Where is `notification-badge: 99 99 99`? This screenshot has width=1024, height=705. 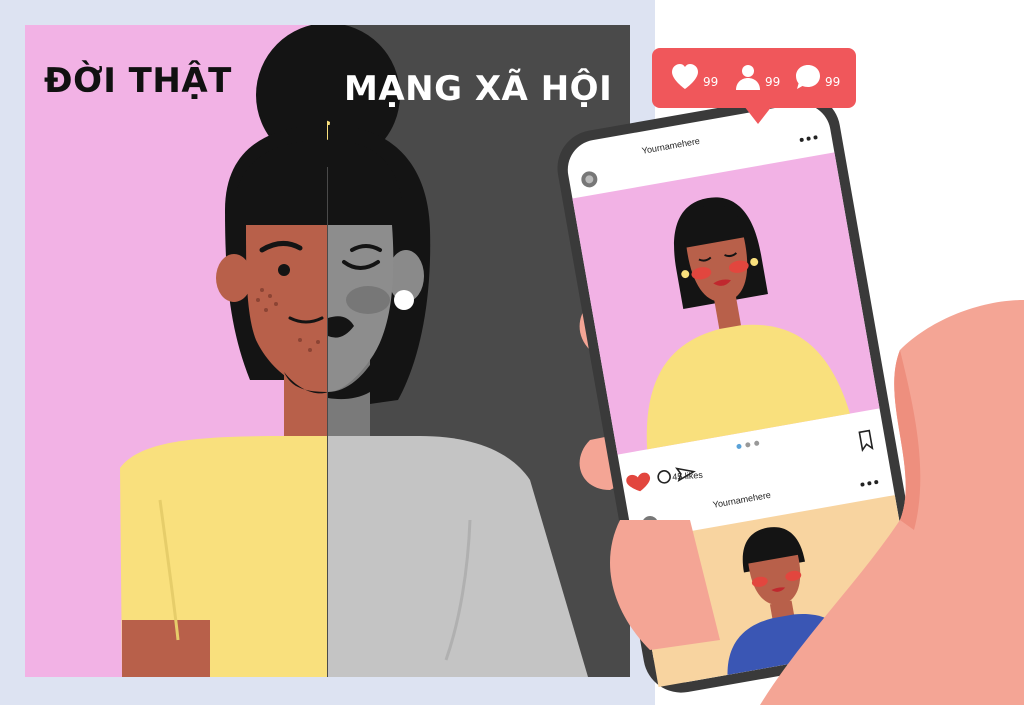
notification-badge: 99 99 99 is located at coordinates (754, 86).